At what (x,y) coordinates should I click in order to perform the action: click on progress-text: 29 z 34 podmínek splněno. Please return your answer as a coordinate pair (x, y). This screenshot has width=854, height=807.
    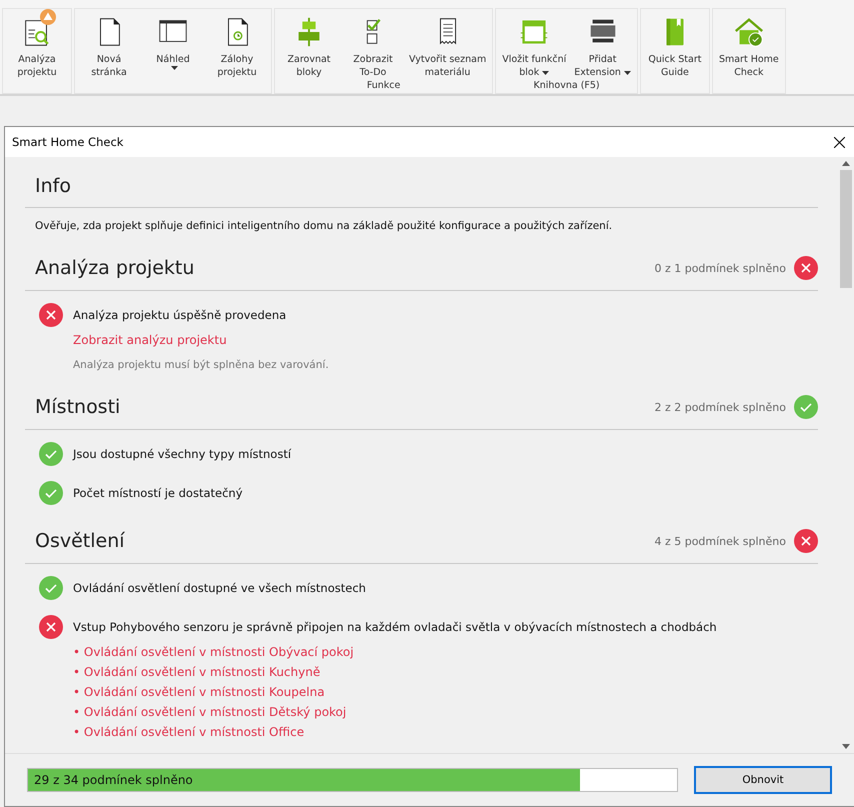
    Looking at the image, I should click on (113, 780).